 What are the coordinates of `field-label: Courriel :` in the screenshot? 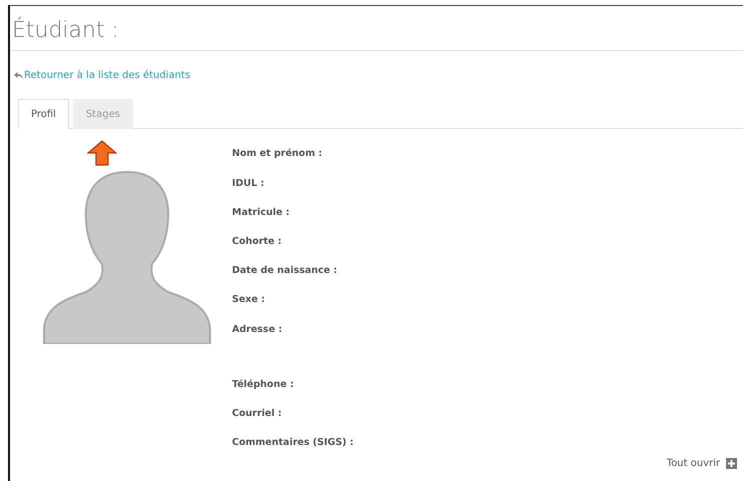 It's located at (257, 413).